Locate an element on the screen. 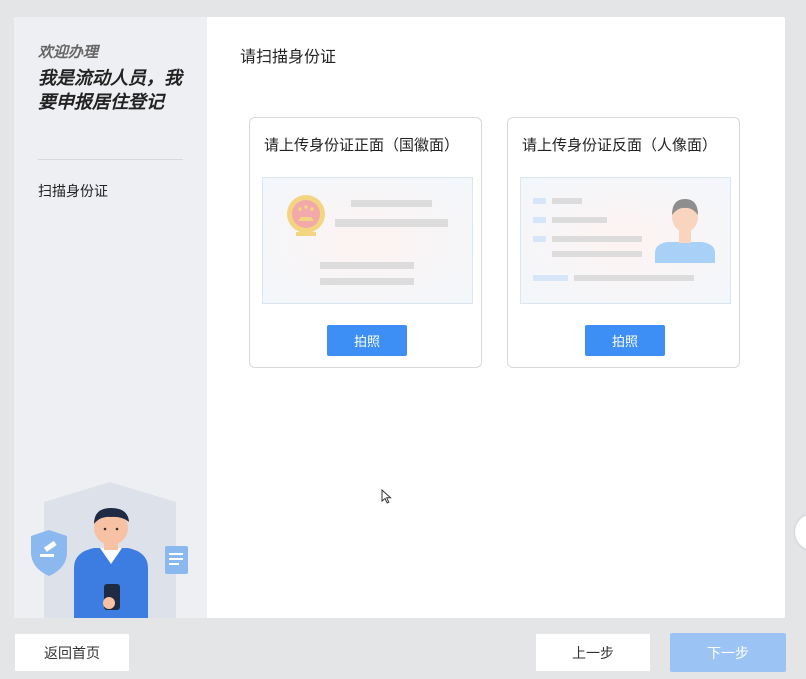  id-front-title: 请上传身份证正面（国徽面） is located at coordinates (362, 145).